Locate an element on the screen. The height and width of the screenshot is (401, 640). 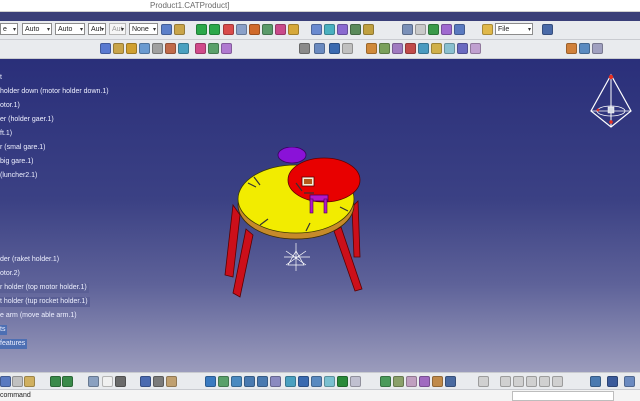
pan-icon is located at coordinates (214, 29).